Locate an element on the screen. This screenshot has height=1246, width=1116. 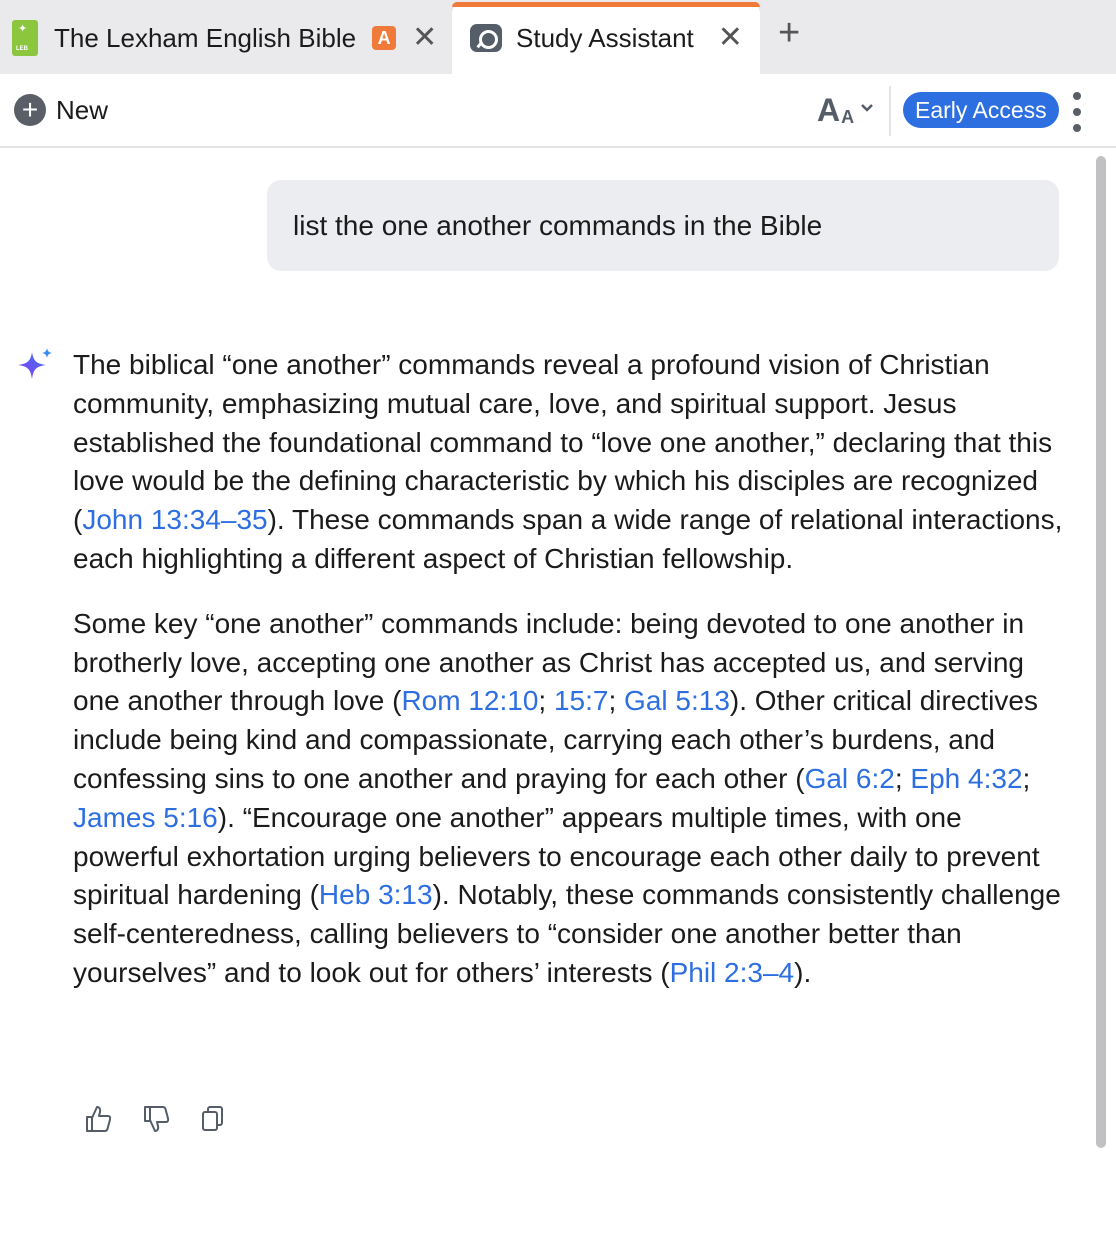
feedback-actions is located at coordinates (155, 1119).